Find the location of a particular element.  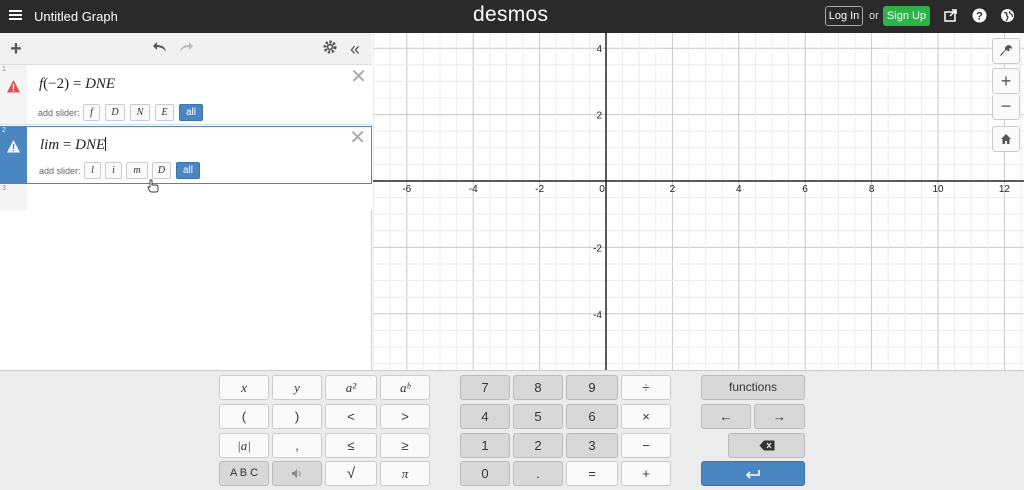

left-arrow-key: ← is located at coordinates (726, 416).